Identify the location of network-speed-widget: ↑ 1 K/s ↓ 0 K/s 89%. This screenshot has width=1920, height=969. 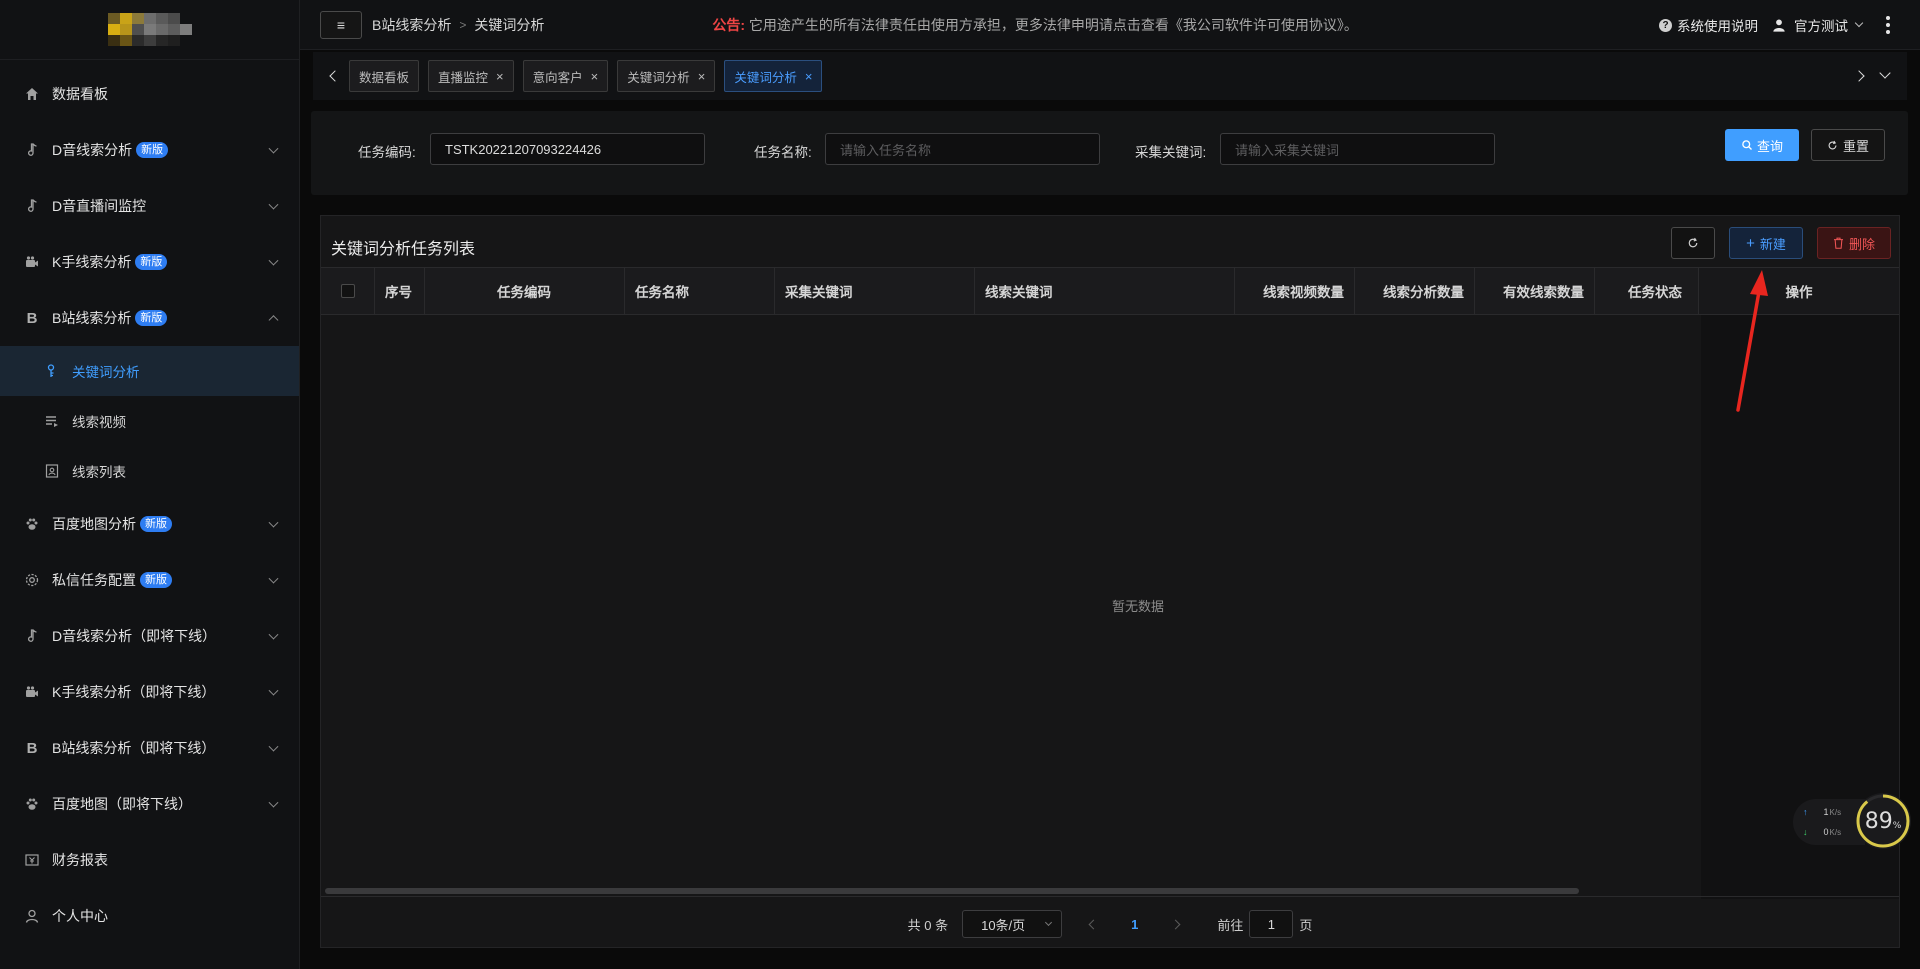
(1852, 822).